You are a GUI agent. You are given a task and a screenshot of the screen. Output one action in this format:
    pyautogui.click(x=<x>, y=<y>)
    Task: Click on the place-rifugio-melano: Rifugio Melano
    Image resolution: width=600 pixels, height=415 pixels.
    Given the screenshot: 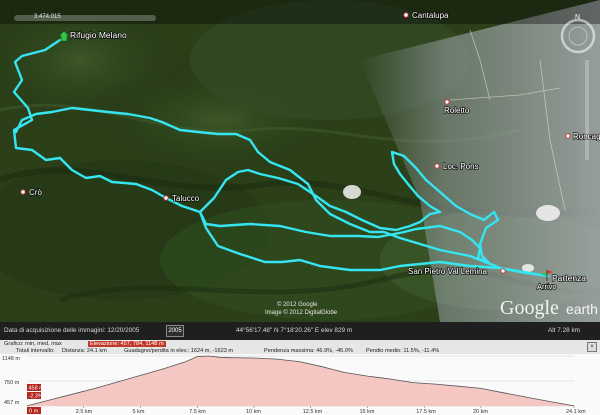 What is the action you would take?
    pyautogui.click(x=98, y=35)
    